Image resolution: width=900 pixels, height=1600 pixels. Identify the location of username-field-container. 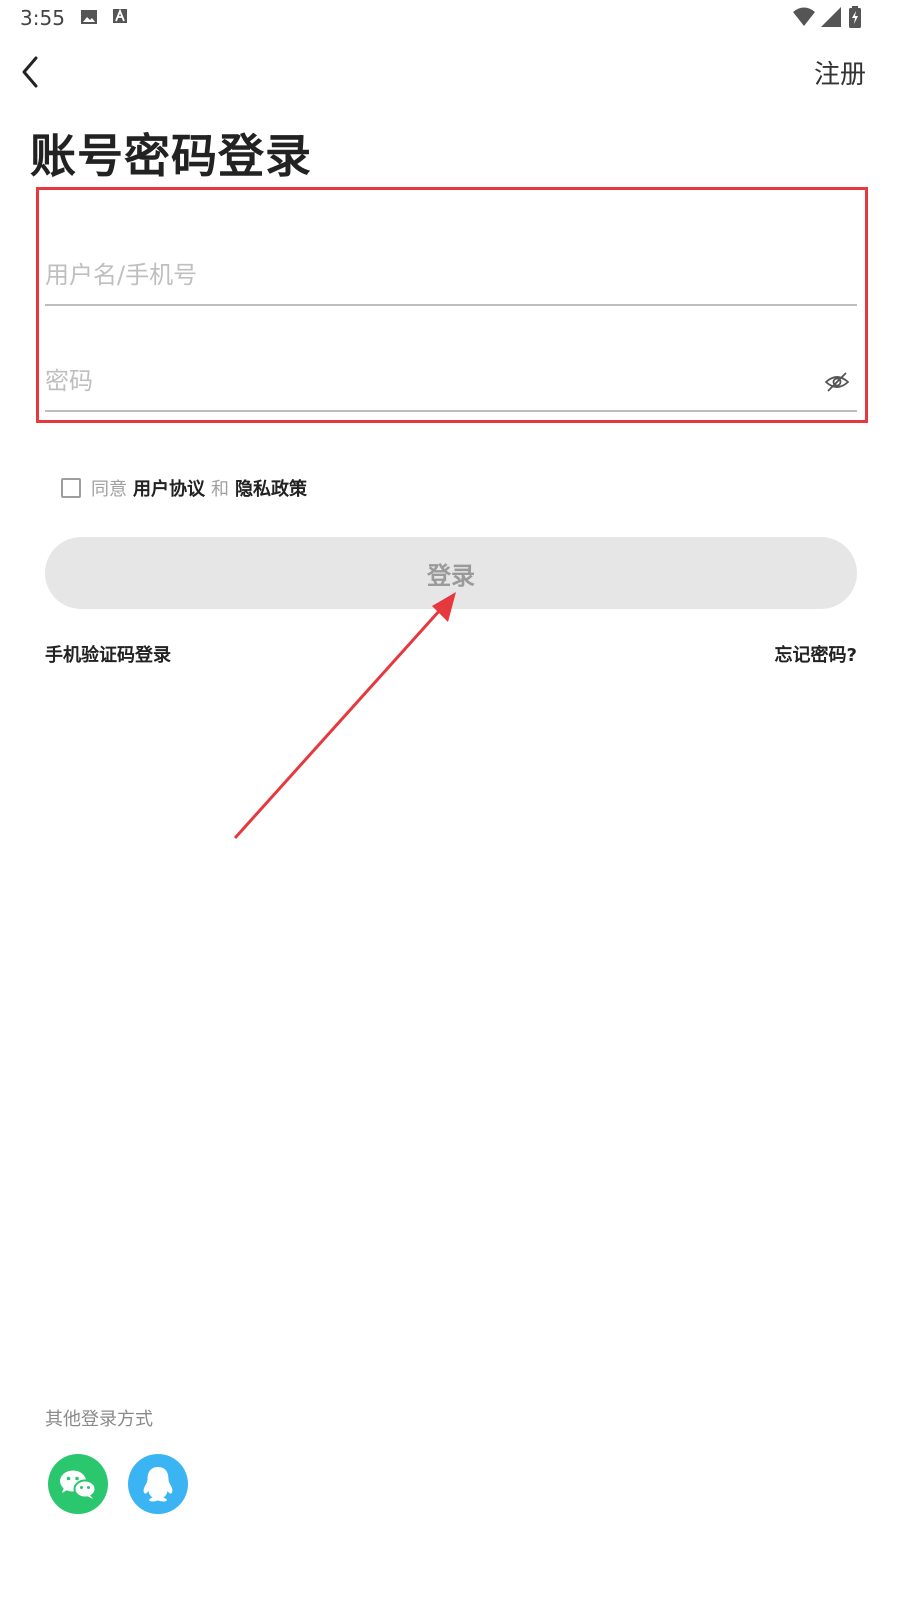
(451, 276).